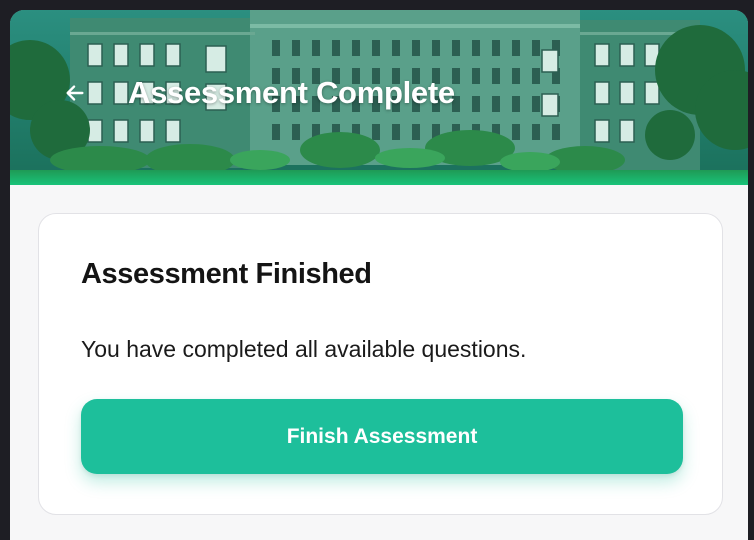 This screenshot has width=754, height=540. I want to click on arrow-left-icon, so click(75, 93).